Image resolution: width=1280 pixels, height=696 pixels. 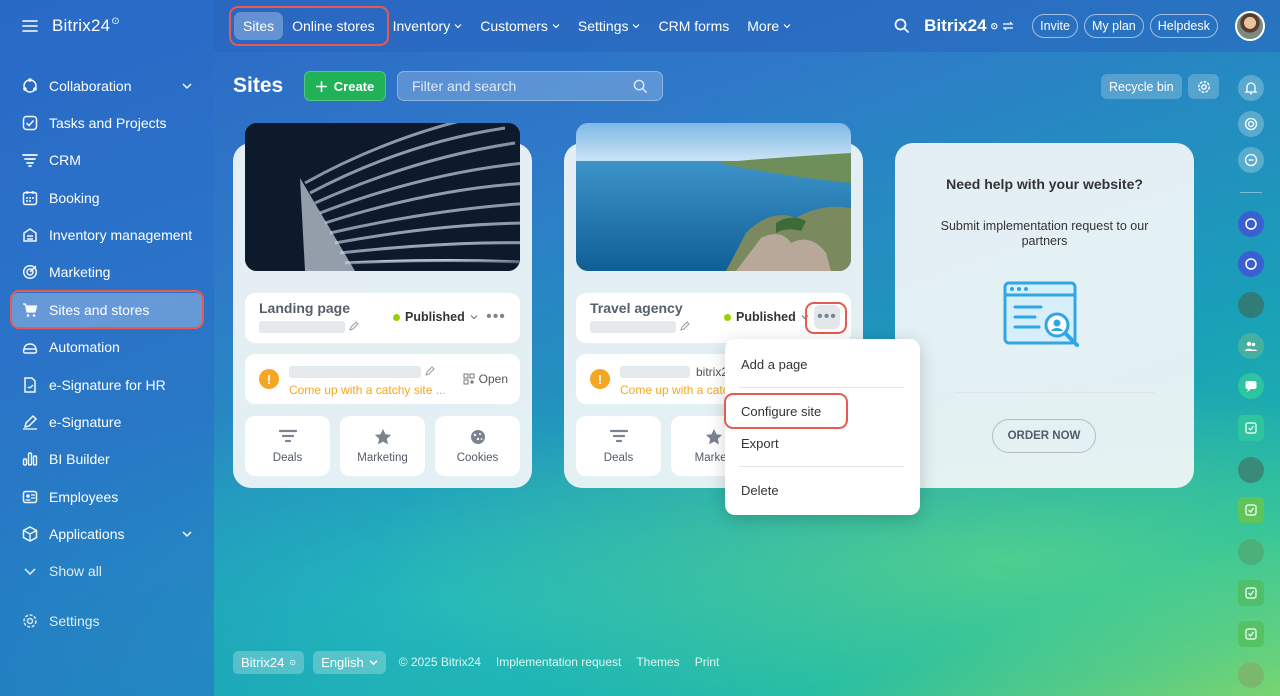 What do you see at coordinates (107, 497) in the screenshot?
I see `sidebar-item-employees: Employees` at bounding box center [107, 497].